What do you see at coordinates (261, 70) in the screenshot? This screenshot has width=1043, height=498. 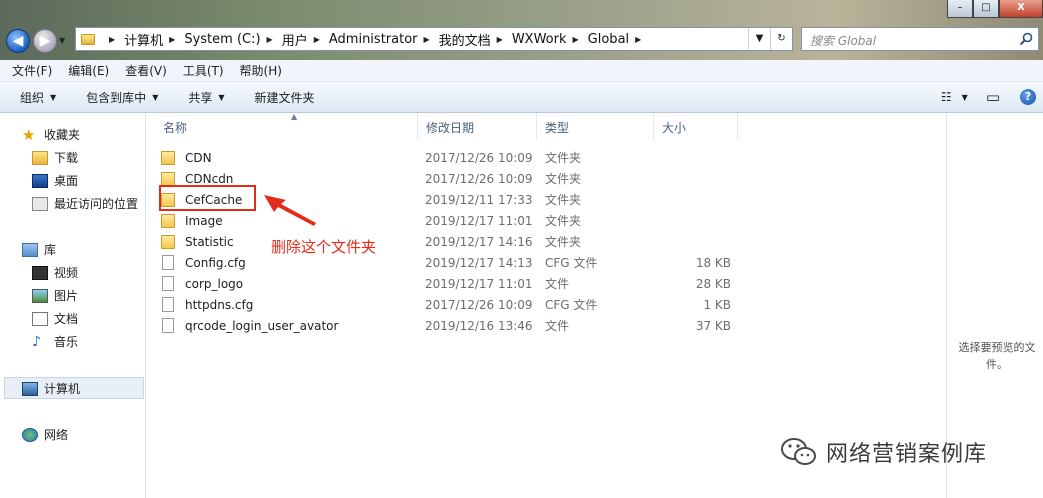 I see `menu-help: 帮助(H)` at bounding box center [261, 70].